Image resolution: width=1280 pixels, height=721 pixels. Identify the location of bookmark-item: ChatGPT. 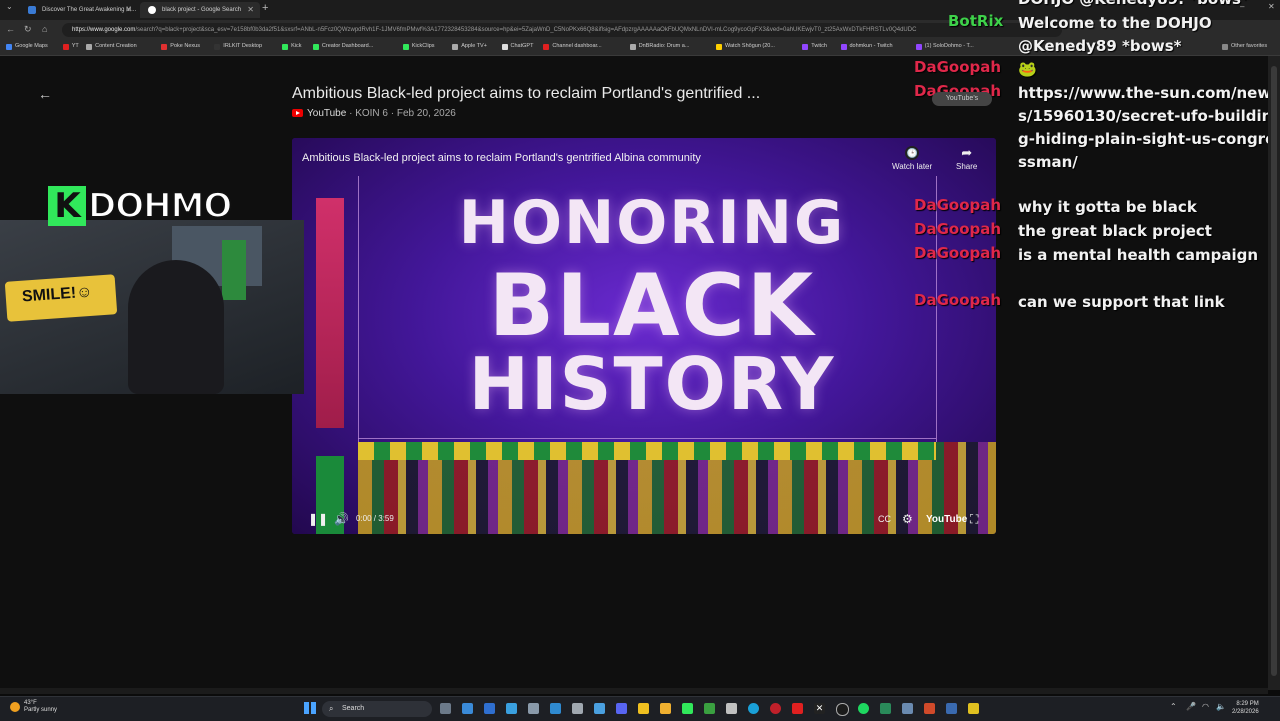
(517, 46).